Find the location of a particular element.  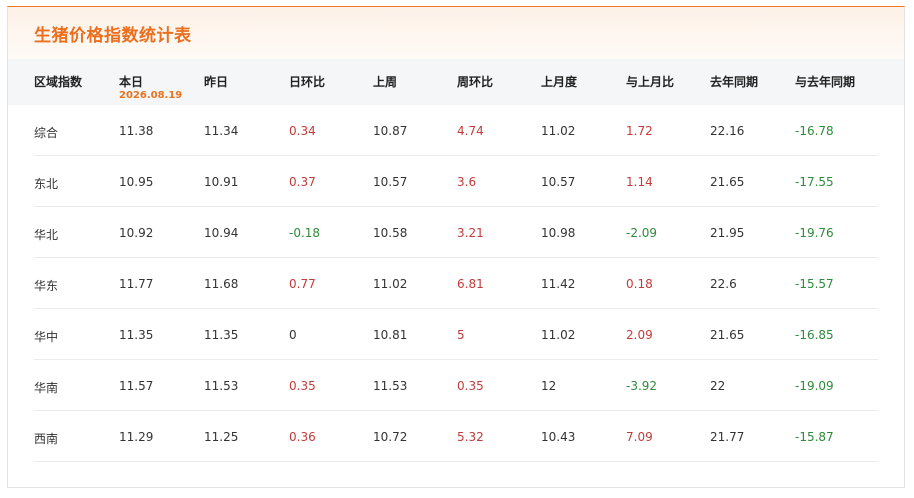

cell-region: 华南 is located at coordinates (46, 388).